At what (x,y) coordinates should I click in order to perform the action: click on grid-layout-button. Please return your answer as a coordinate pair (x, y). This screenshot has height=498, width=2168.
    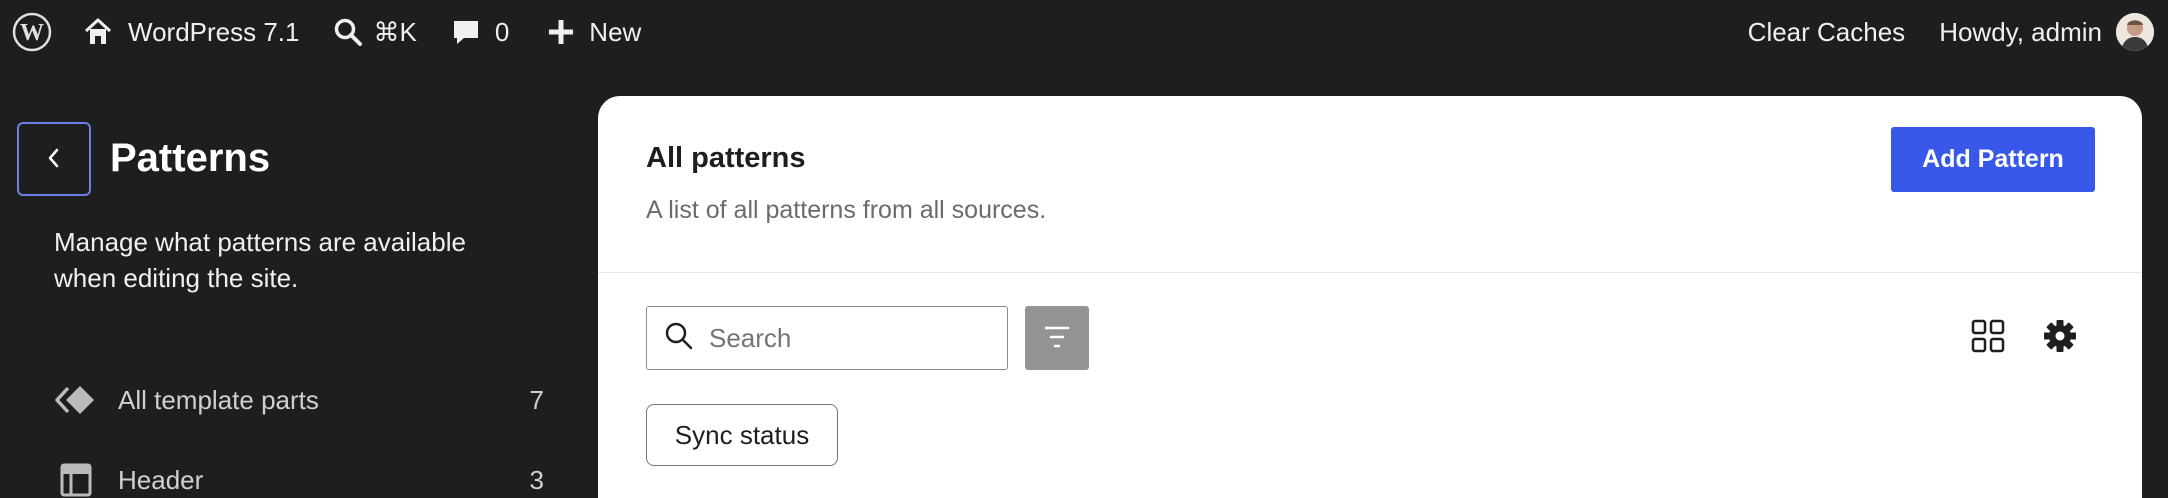
    Looking at the image, I should click on (1988, 338).